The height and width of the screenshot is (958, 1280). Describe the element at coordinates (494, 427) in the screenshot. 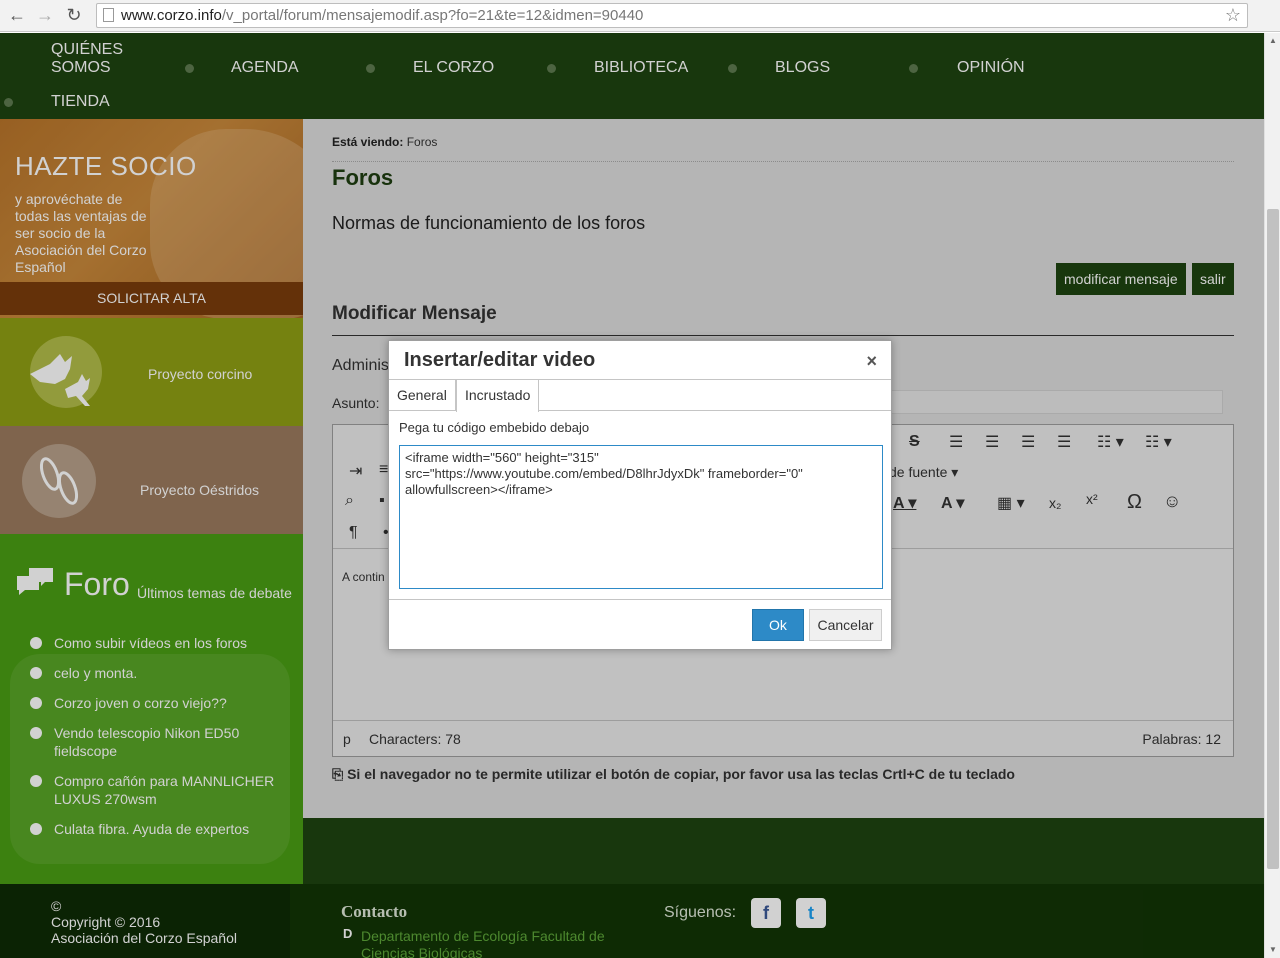

I see `embed-code-label: Pega tu código embebido debajo` at that location.